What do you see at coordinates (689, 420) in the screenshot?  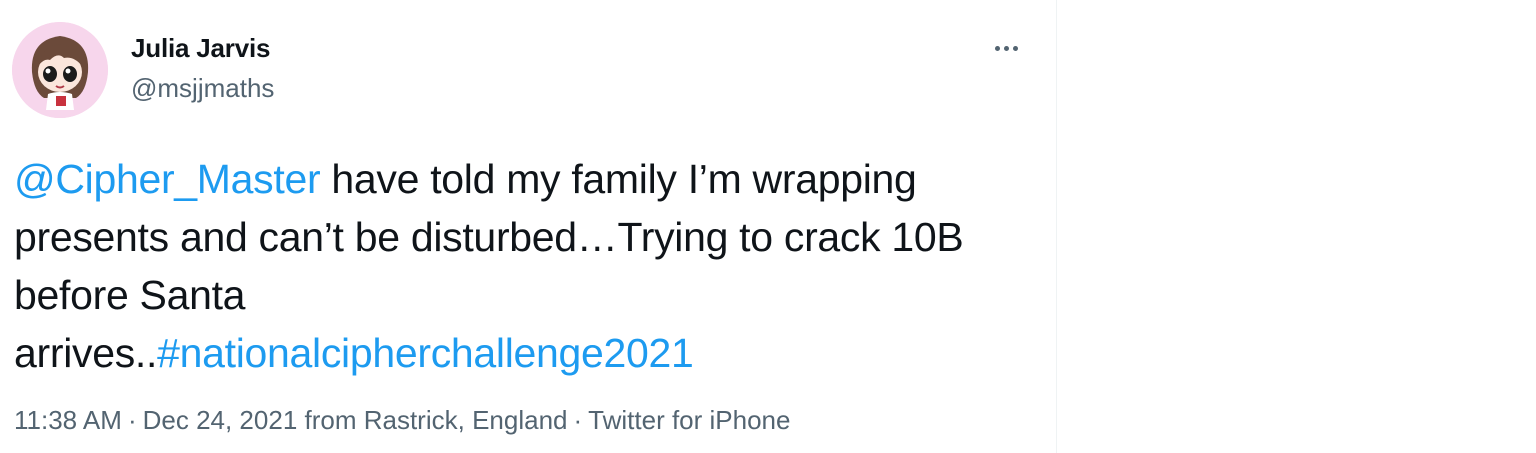 I see `tweet-source: Twitter for iPhone` at bounding box center [689, 420].